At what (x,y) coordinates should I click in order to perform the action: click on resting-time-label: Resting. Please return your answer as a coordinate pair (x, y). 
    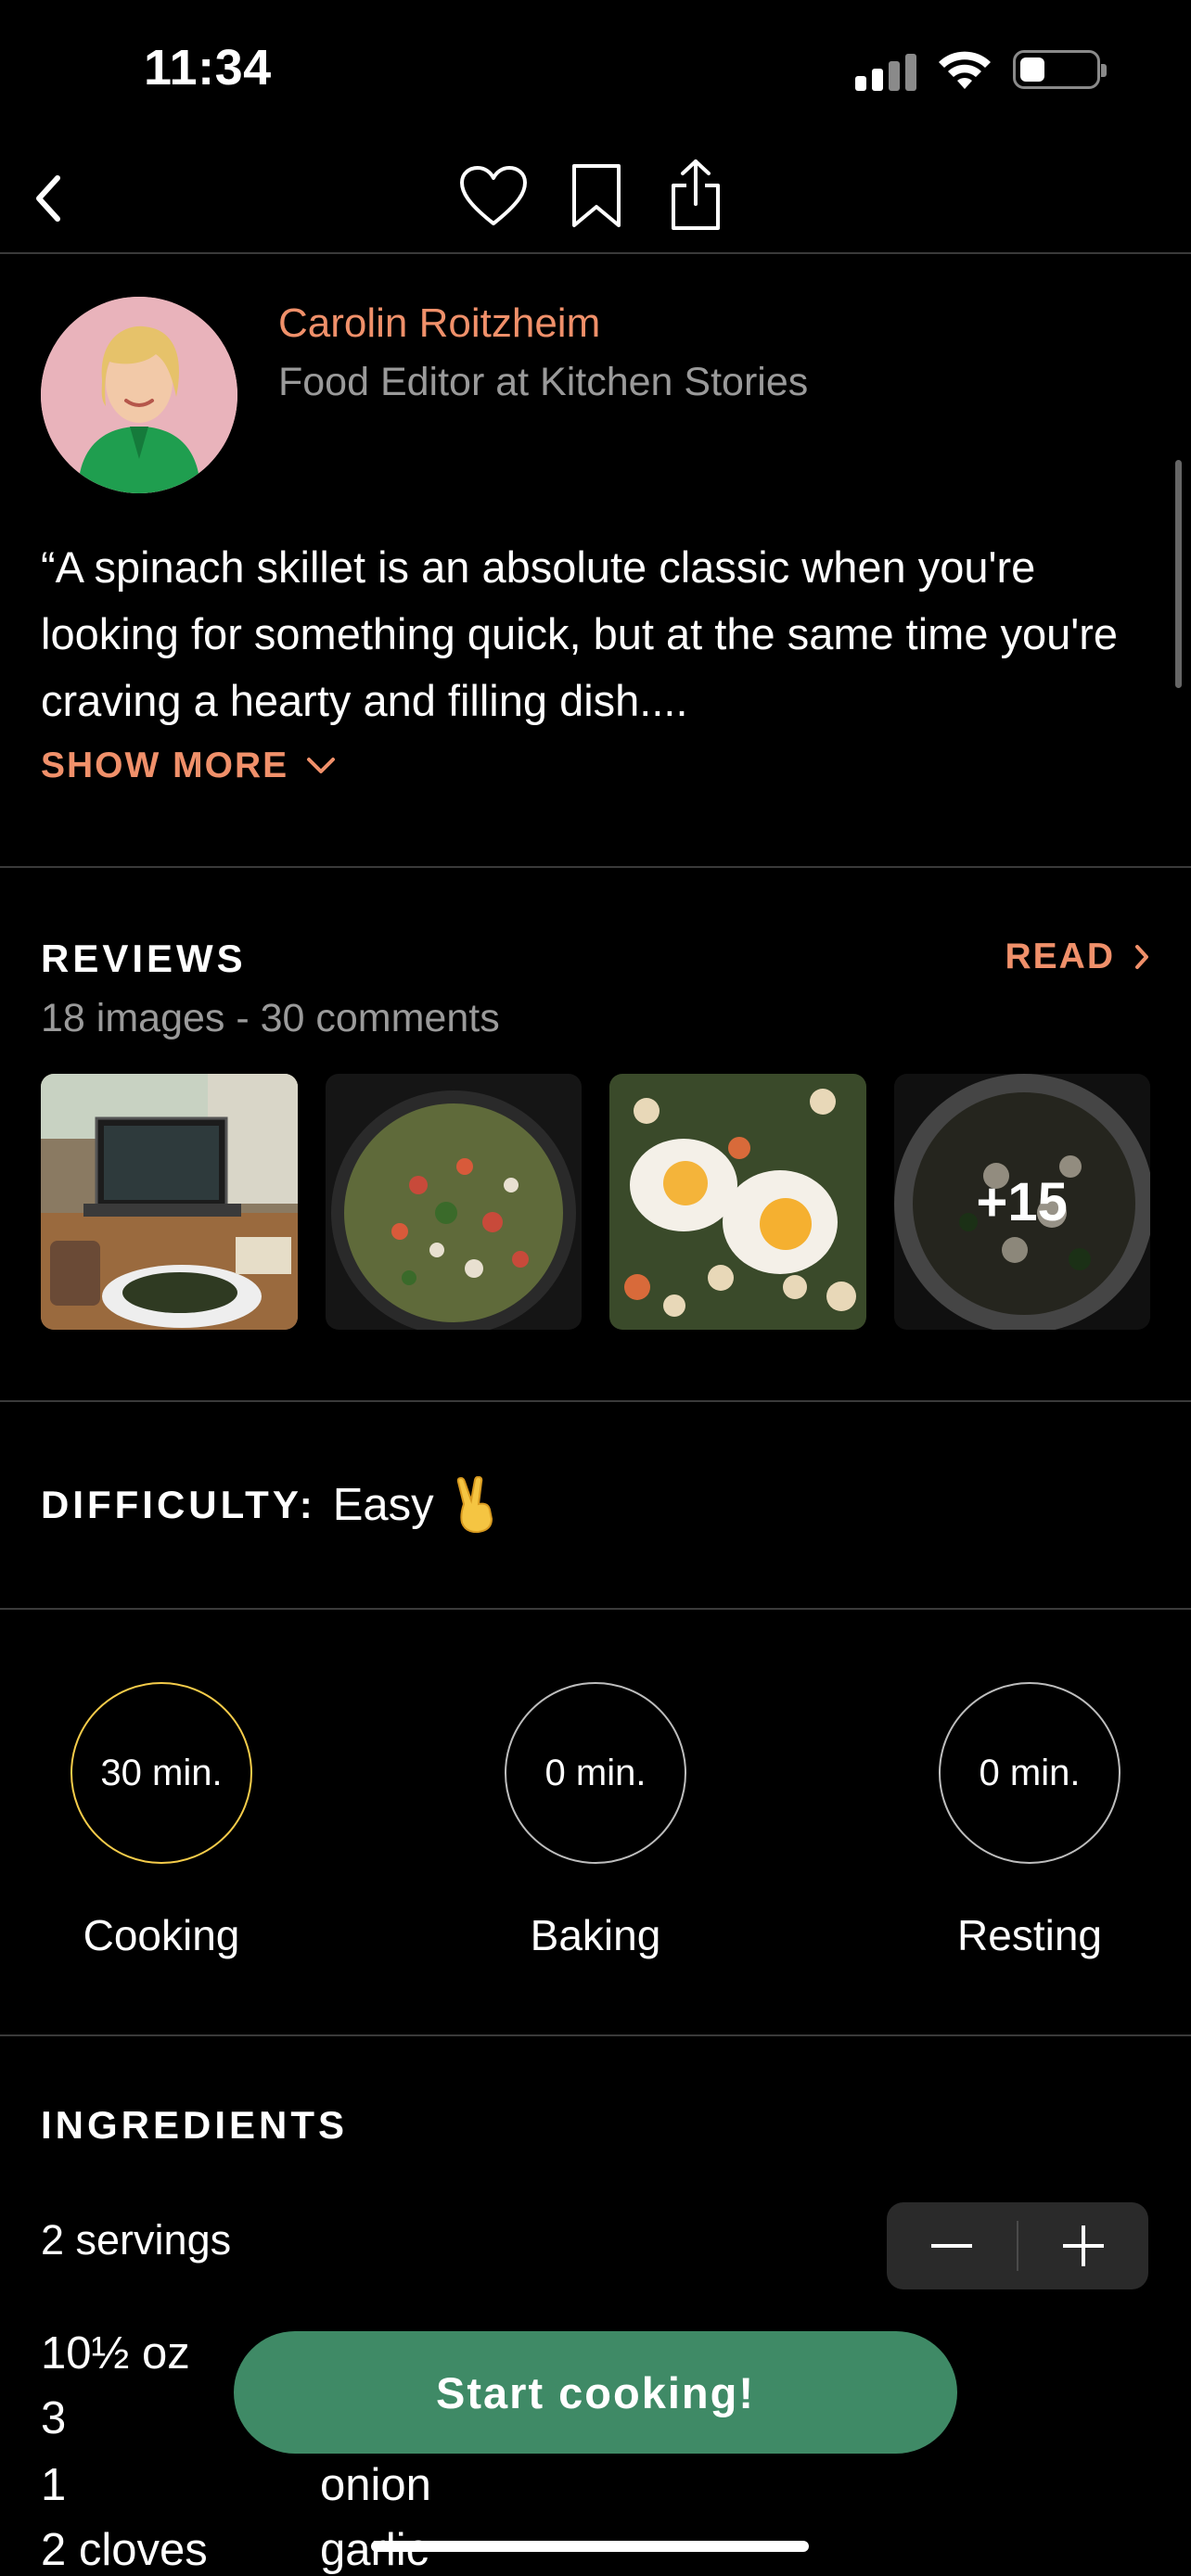
    Looking at the image, I should click on (1029, 1935).